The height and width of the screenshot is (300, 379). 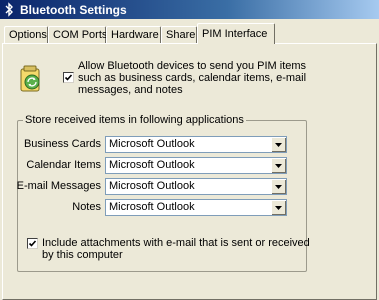 I want to click on title-bar: Bluetooth Settings, so click(x=189, y=9).